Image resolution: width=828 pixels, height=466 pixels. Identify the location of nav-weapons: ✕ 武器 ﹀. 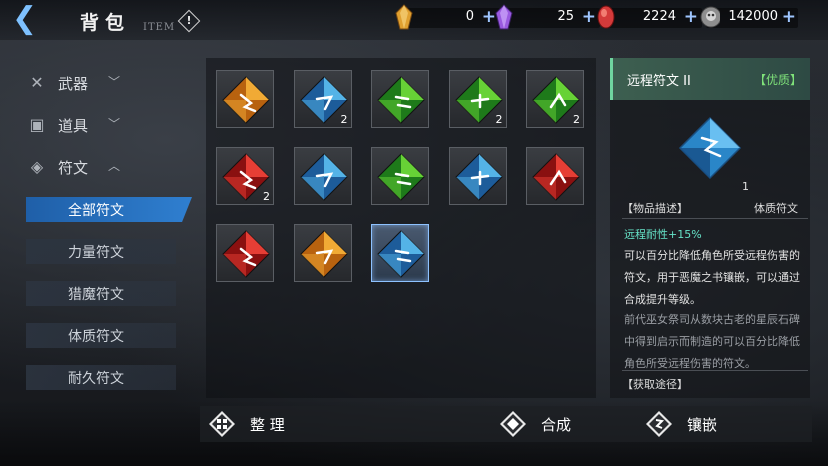
(103, 83).